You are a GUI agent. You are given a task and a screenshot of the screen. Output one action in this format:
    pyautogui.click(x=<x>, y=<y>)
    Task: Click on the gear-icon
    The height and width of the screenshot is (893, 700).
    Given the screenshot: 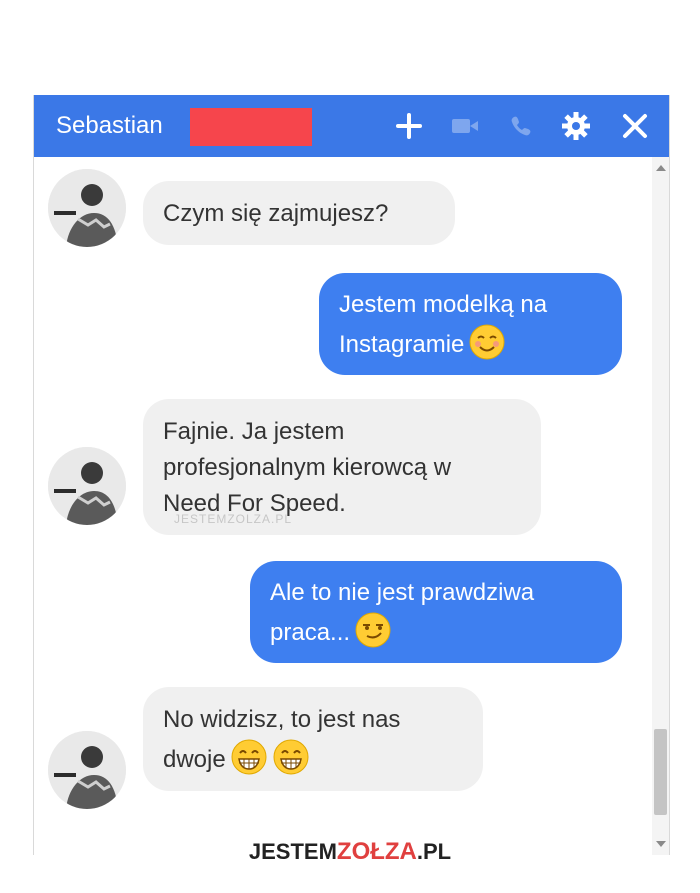 What is the action you would take?
    pyautogui.click(x=576, y=126)
    